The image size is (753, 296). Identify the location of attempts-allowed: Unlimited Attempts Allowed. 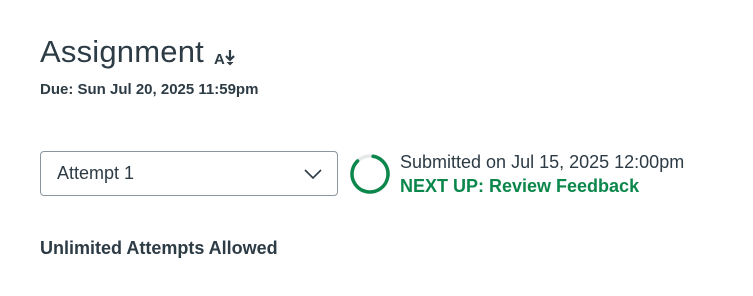
(159, 248).